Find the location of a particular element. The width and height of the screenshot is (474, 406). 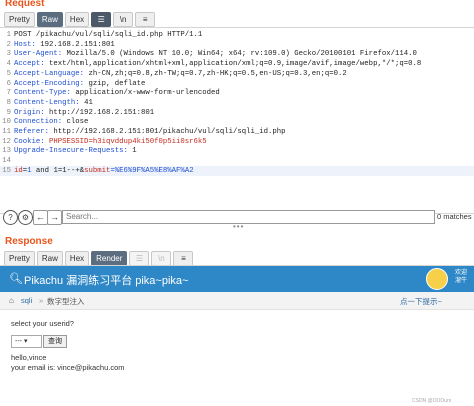

avatar is located at coordinates (437, 279).